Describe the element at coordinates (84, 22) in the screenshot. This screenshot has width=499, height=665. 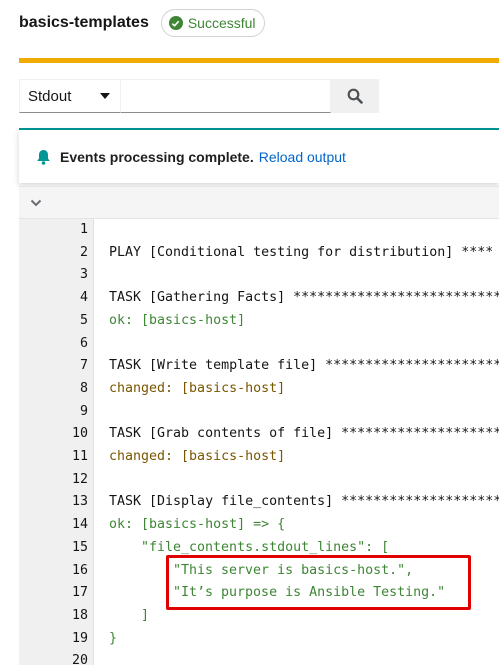
I see `job-title: basics-templates` at that location.